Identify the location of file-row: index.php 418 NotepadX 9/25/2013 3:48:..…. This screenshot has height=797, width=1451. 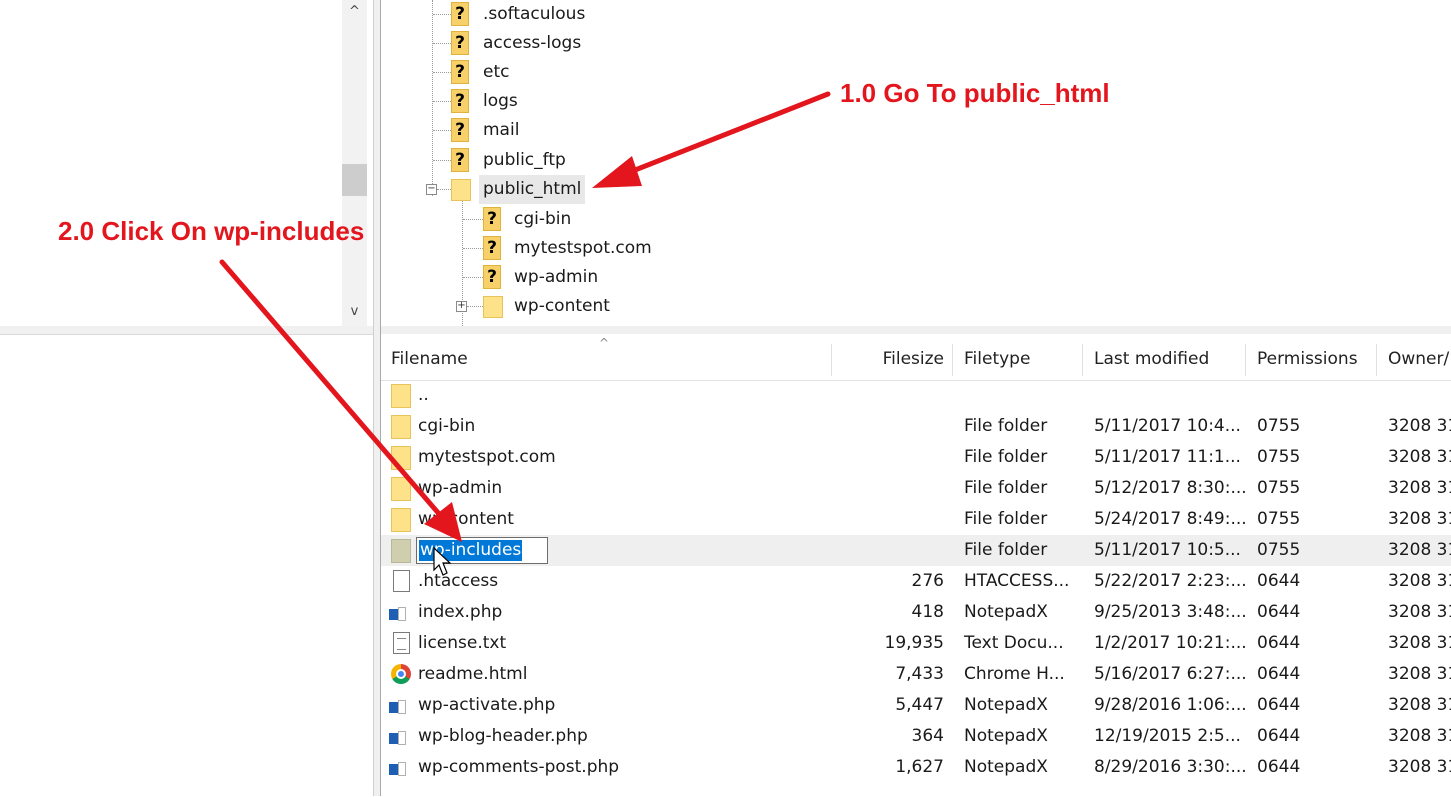
(916, 612).